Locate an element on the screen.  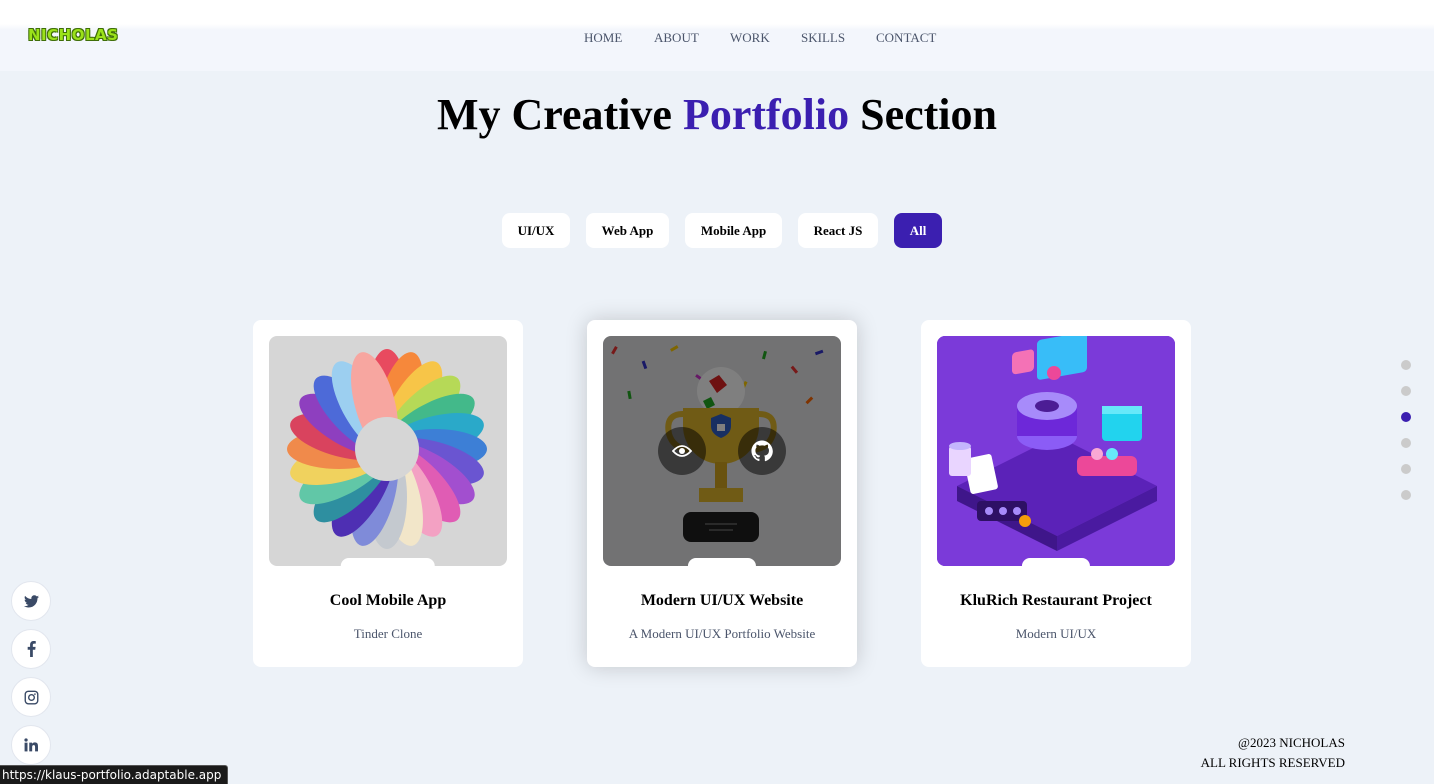
section-dot-work is located at coordinates (1406, 417).